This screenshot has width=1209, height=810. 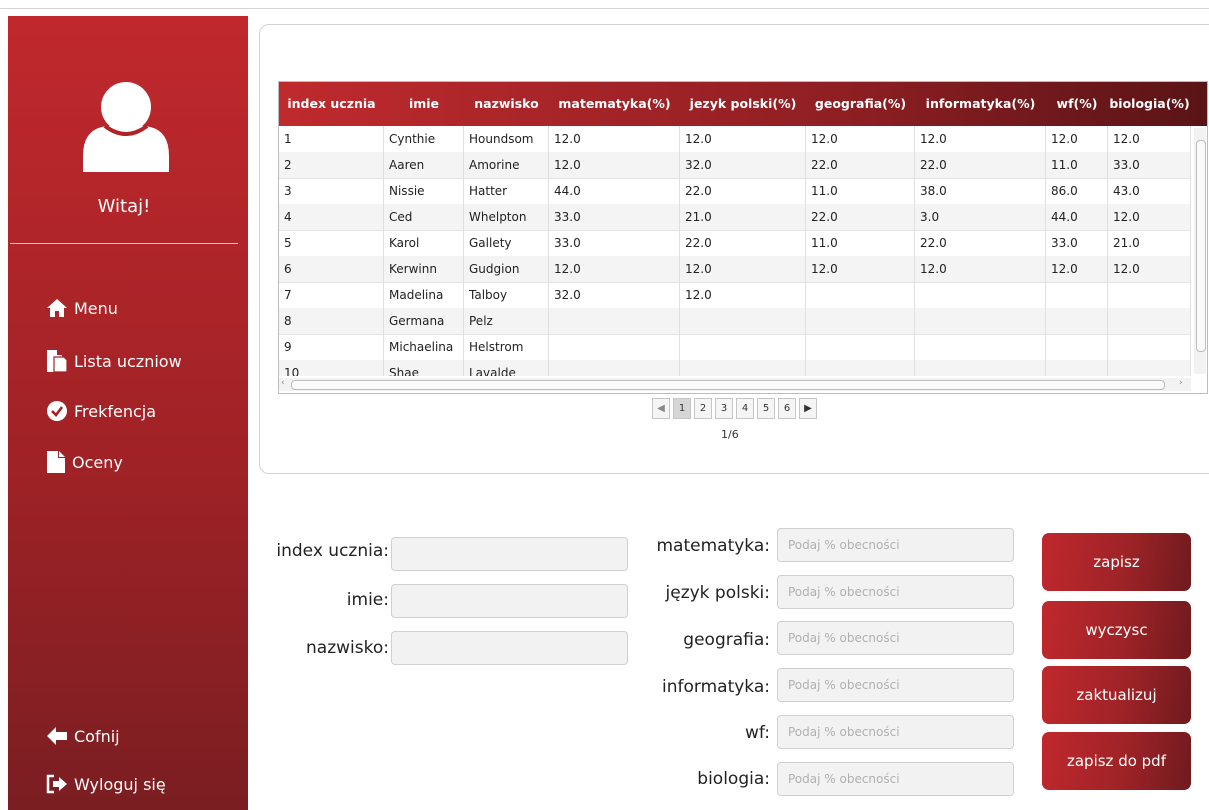 I want to click on sidebar-divider, so click(x=124, y=243).